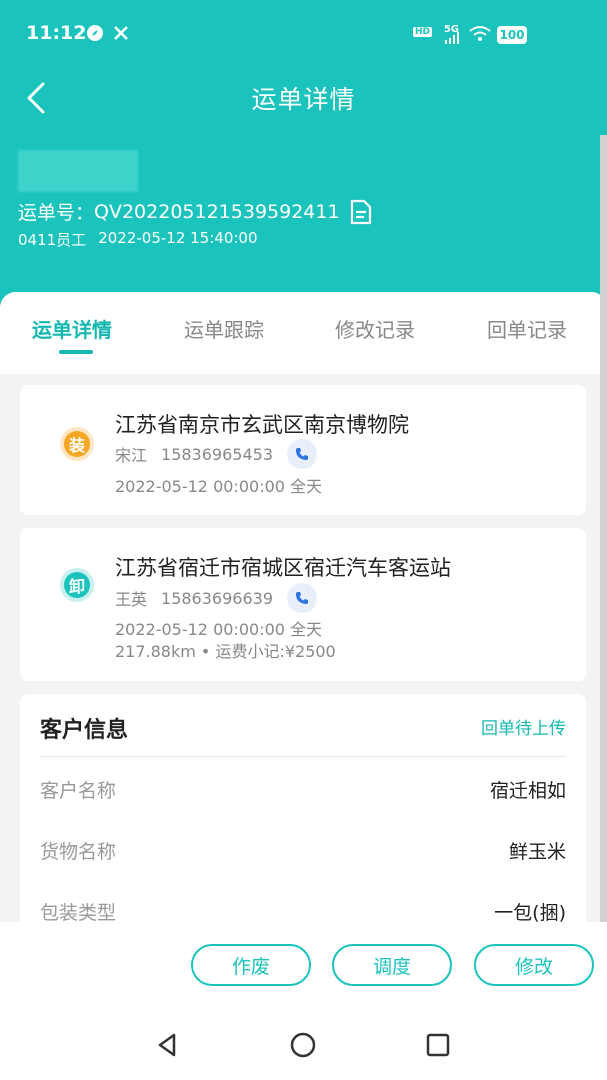  What do you see at coordinates (530, 912) in the screenshot?
I see `package-type-value: 一包(捆)` at bounding box center [530, 912].